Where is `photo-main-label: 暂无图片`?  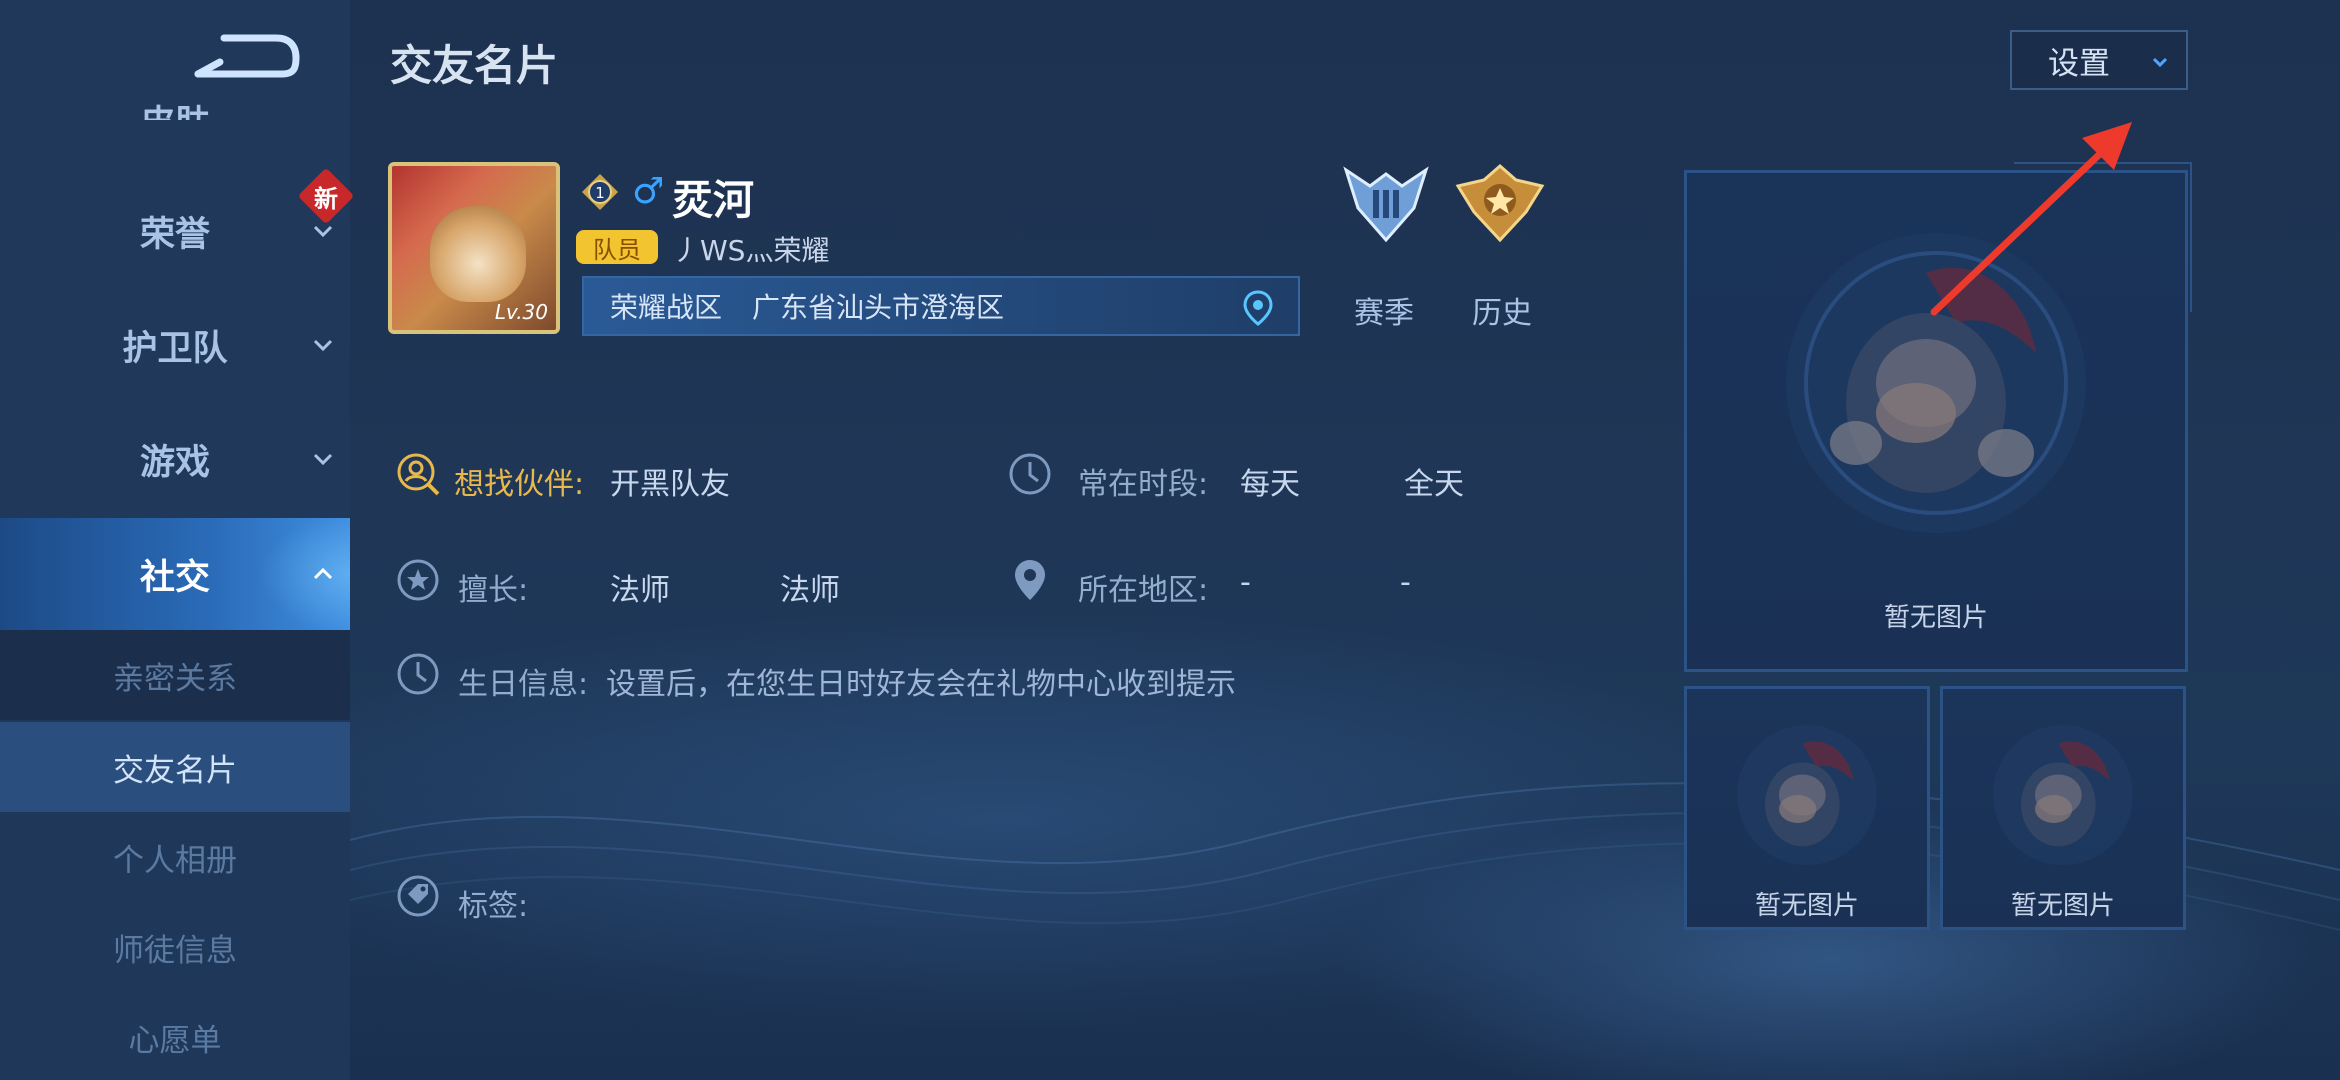
photo-main-label: 暂无图片 is located at coordinates (1935, 618).